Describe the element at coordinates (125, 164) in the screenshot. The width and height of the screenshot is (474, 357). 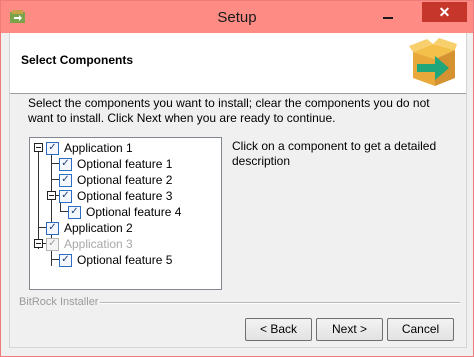
I see `tree-item-label: Optional feature 1` at that location.